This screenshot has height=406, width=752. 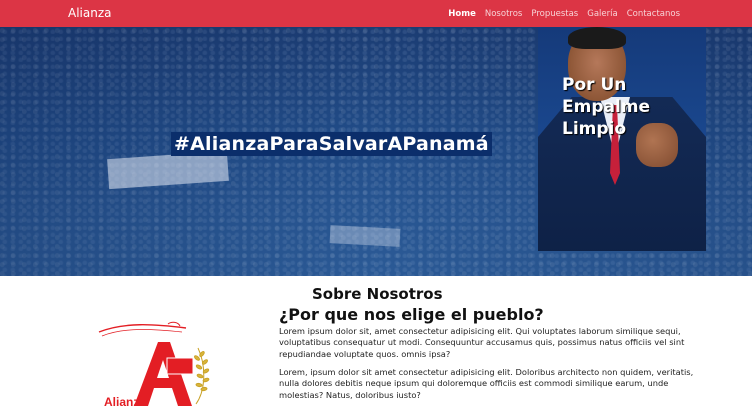 I want to click on slogan-line: Empalme, so click(x=606, y=107).